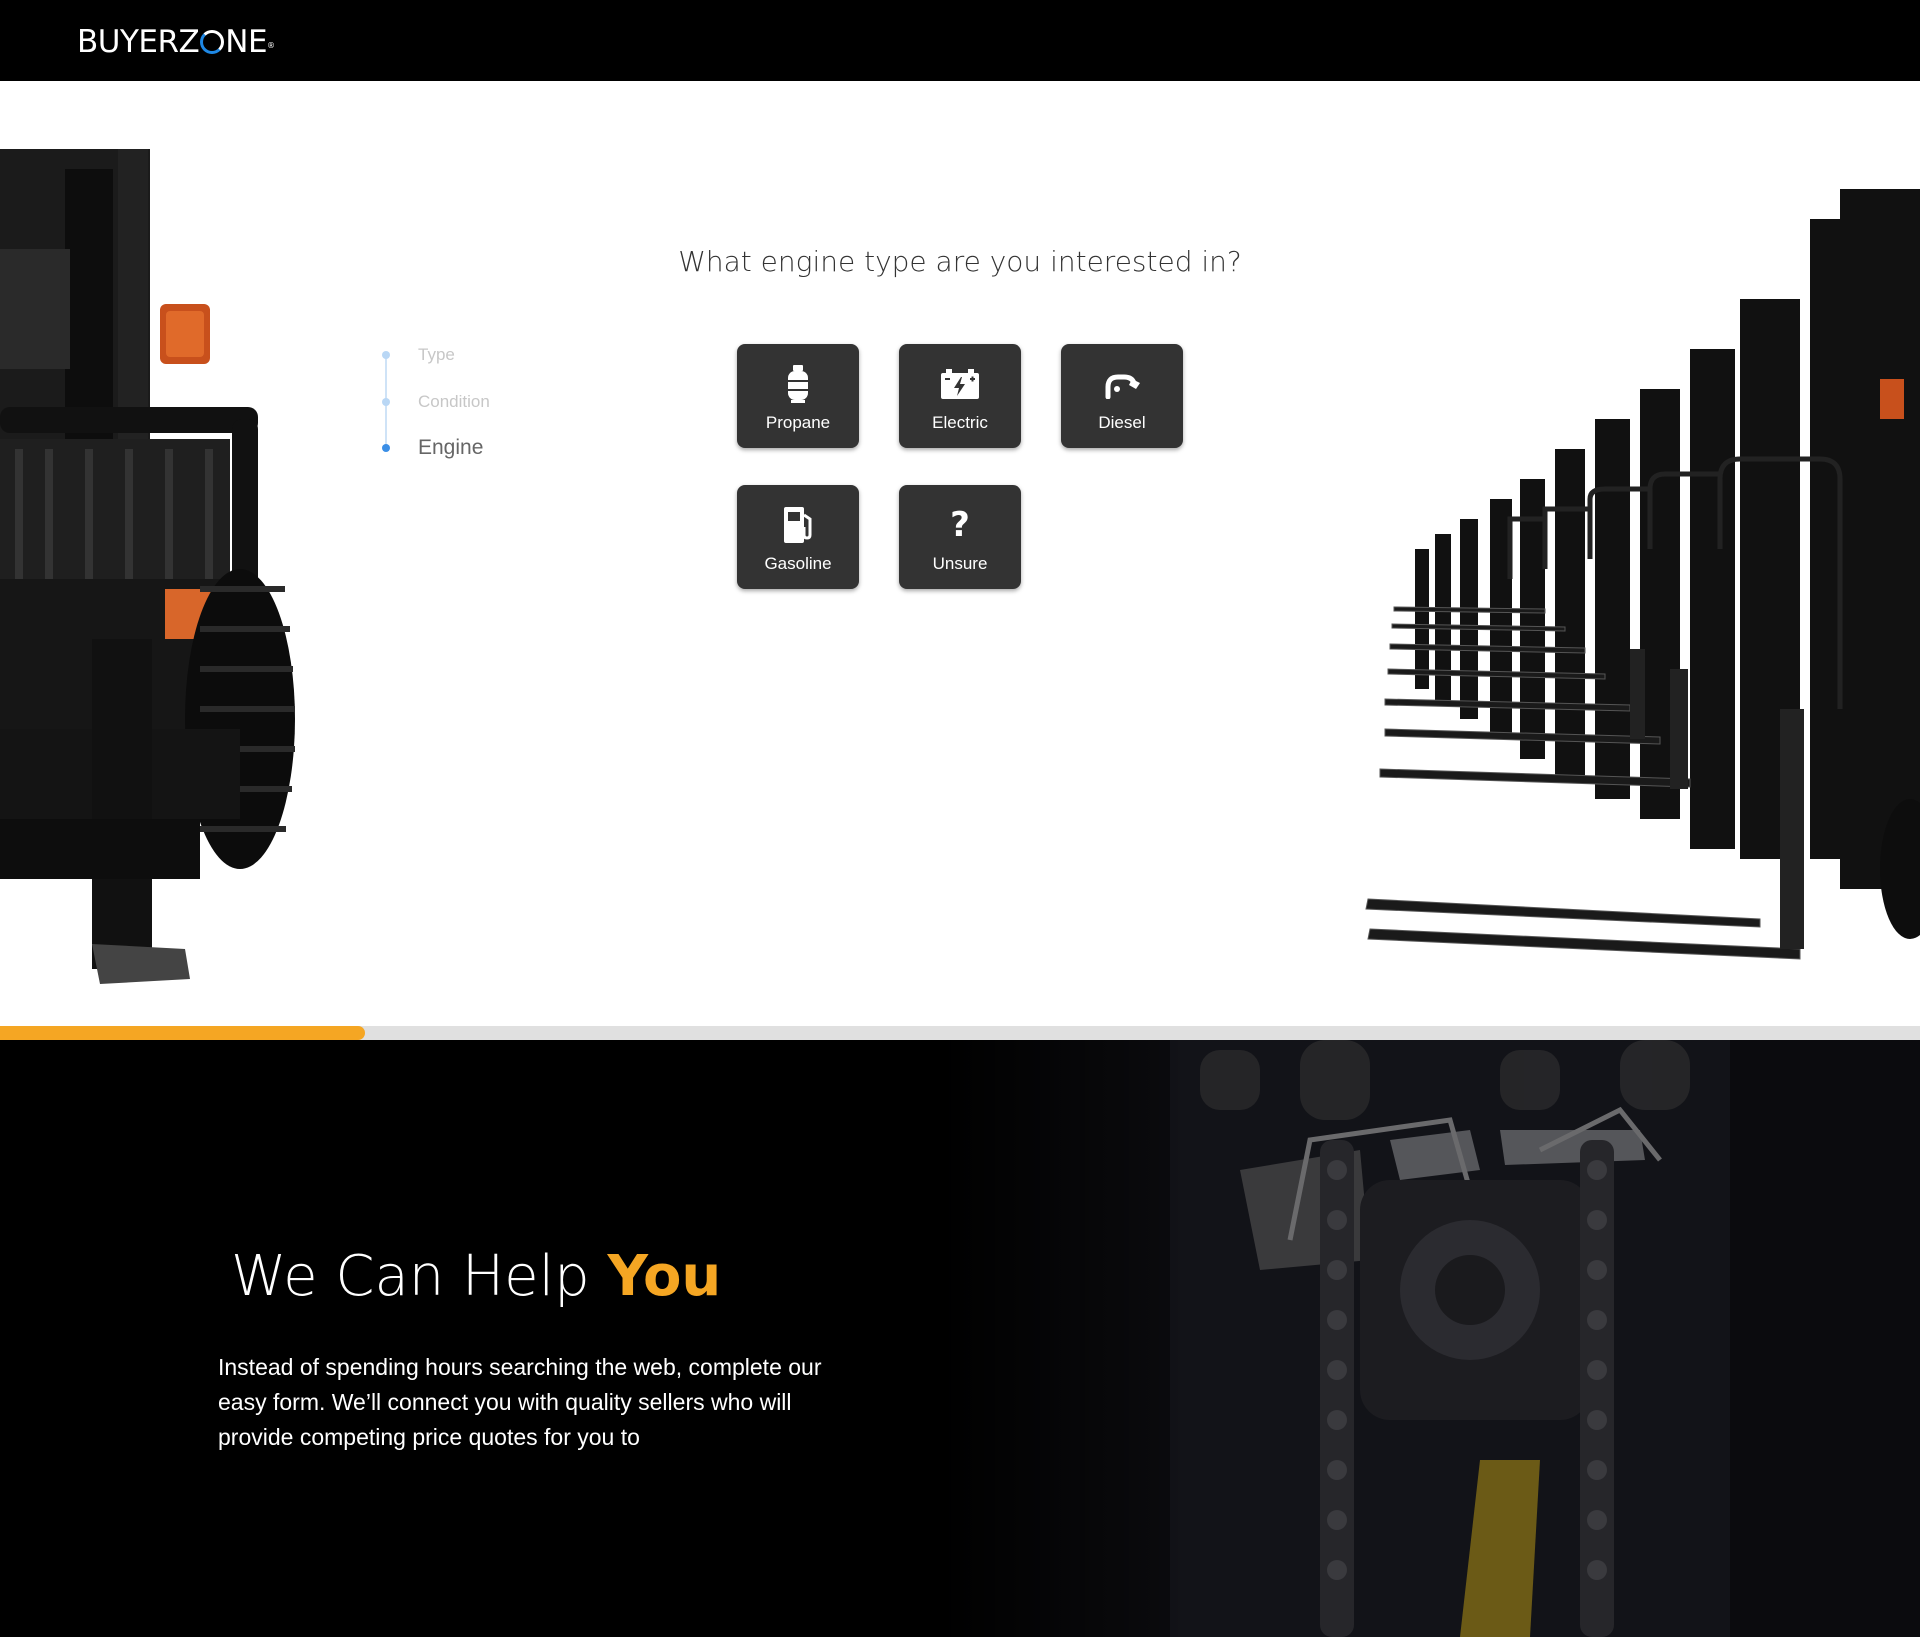  I want to click on logo-text-start: BUYERZ, so click(138, 42).